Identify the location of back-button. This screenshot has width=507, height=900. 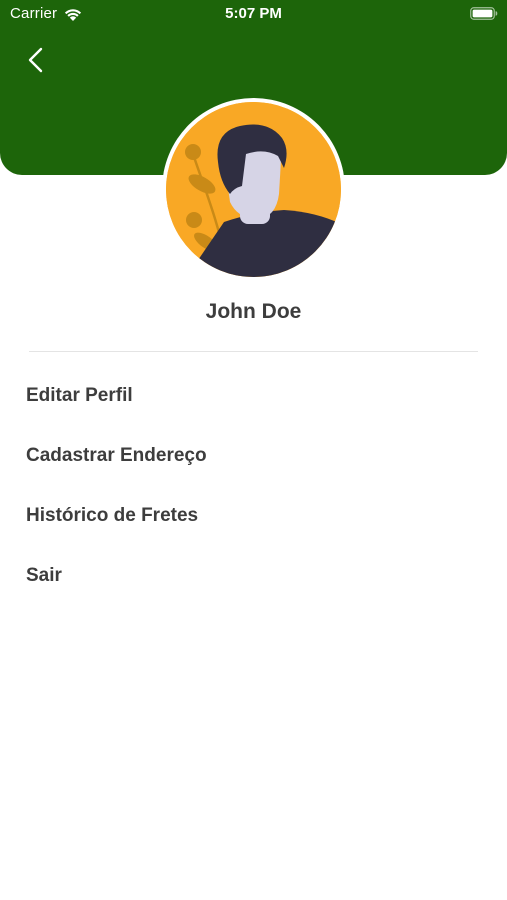
(36, 62).